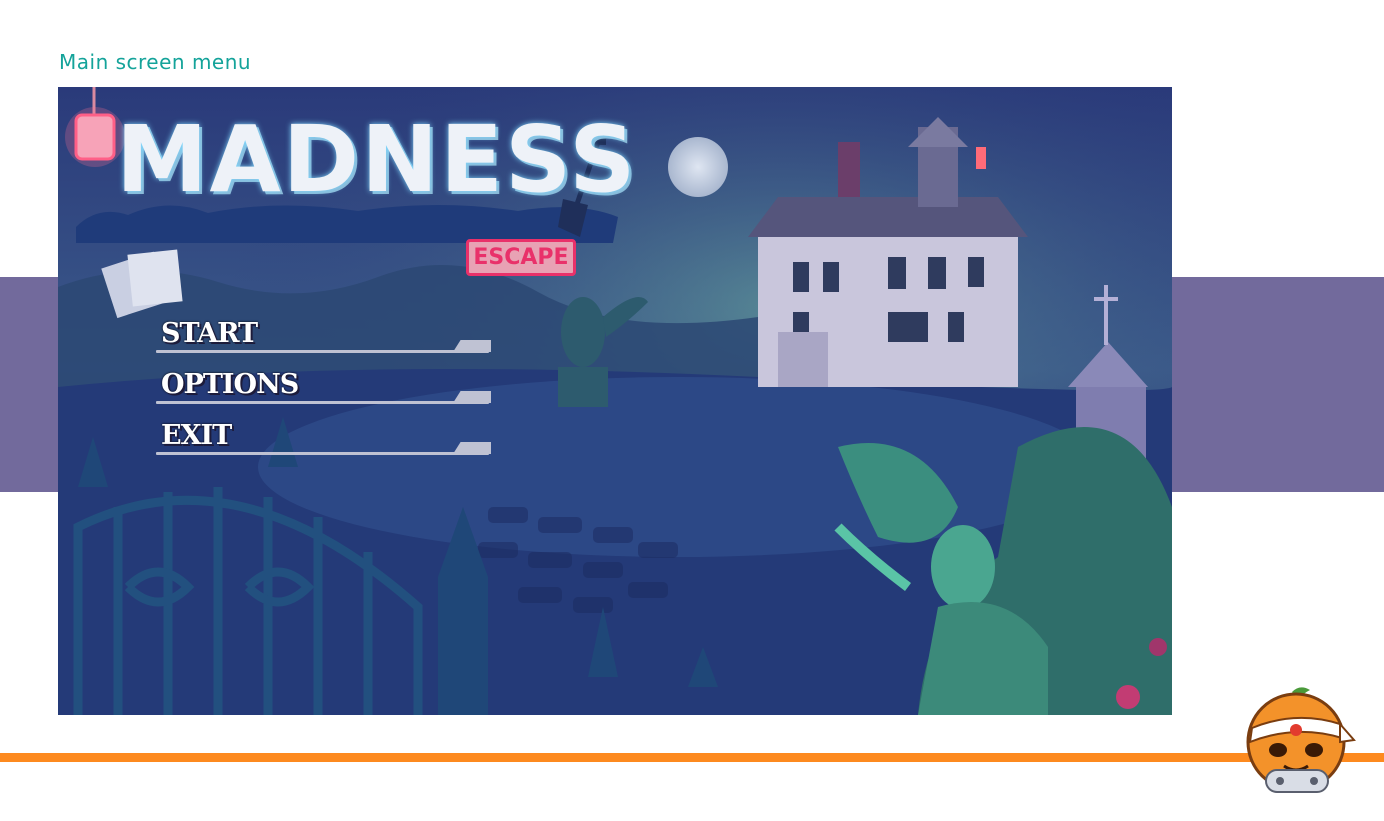 The width and height of the screenshot is (1384, 821). What do you see at coordinates (155, 62) in the screenshot?
I see `page-caption: Main screen menu` at bounding box center [155, 62].